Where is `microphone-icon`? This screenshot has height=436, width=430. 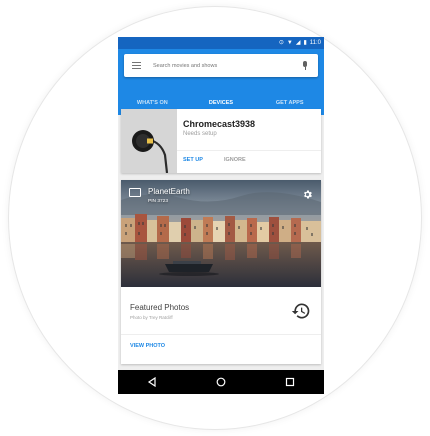 microphone-icon is located at coordinates (305, 66).